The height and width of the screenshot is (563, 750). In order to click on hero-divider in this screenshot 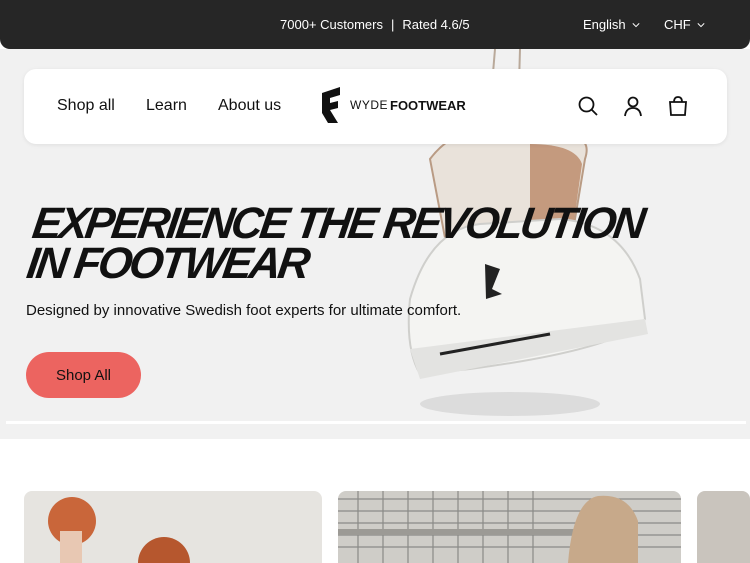, I will do `click(376, 422)`.